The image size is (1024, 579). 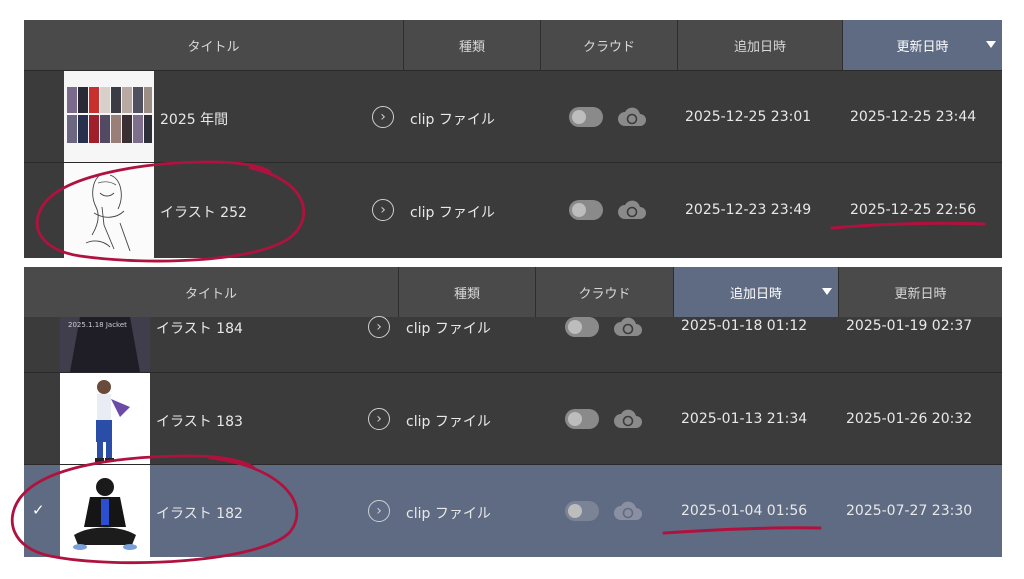 What do you see at coordinates (744, 419) in the screenshot?
I see `row-added-date: 2025-01-13 21:34` at bounding box center [744, 419].